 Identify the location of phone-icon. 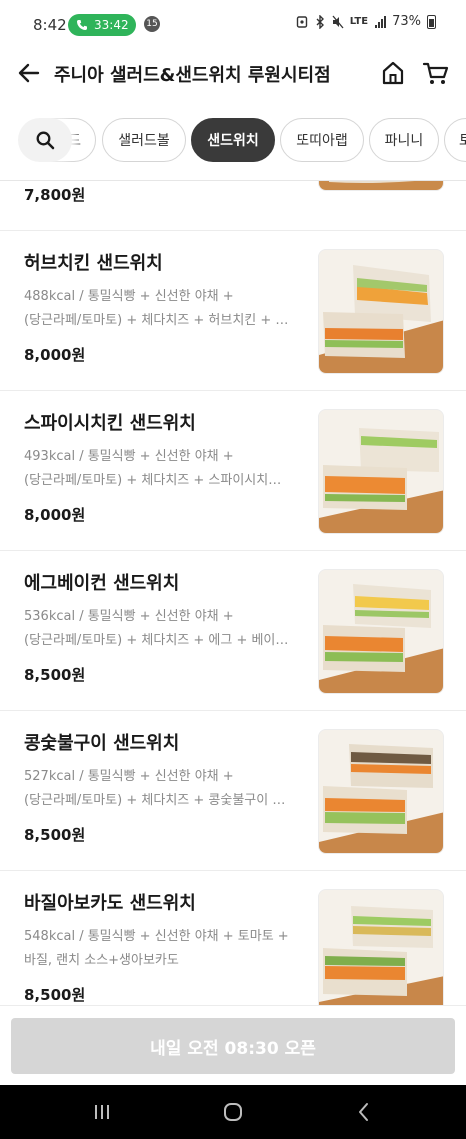
(82, 25).